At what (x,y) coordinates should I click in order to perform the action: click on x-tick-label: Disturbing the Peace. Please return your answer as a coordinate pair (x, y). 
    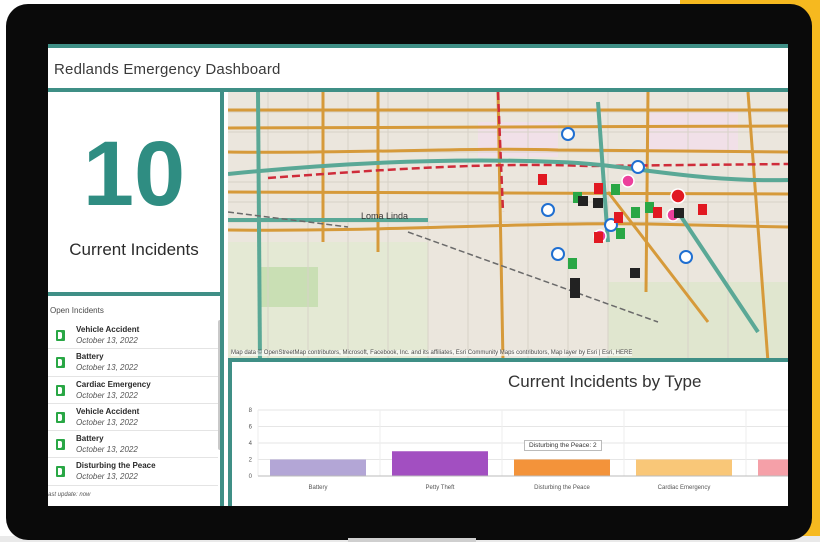
    Looking at the image, I should click on (562, 488).